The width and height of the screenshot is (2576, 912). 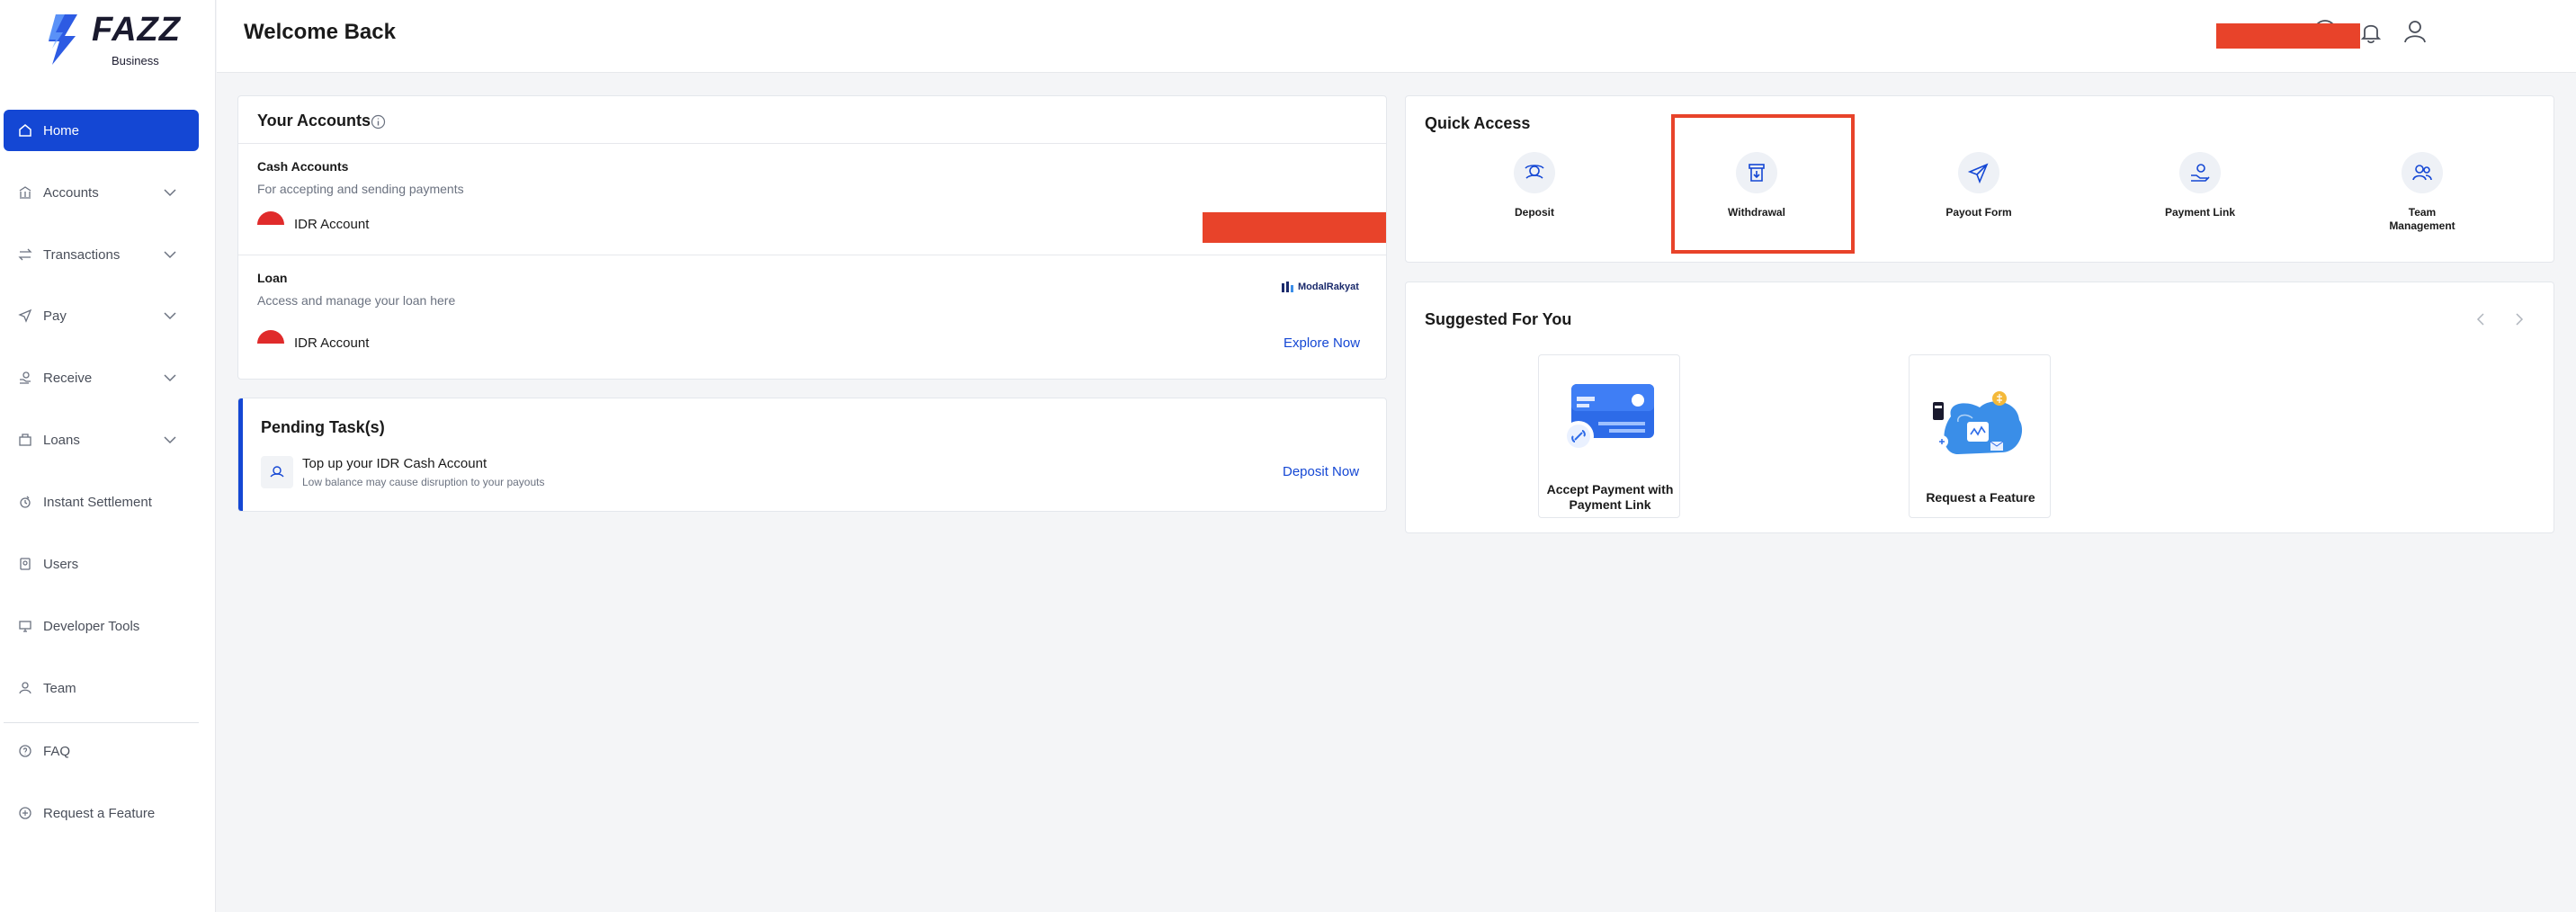 What do you see at coordinates (25, 688) in the screenshot?
I see `person-icon` at bounding box center [25, 688].